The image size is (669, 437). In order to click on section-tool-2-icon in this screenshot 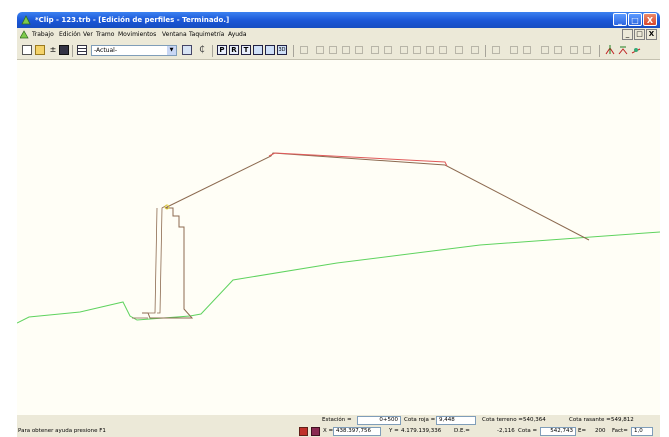, I will do `click(623, 50)`.